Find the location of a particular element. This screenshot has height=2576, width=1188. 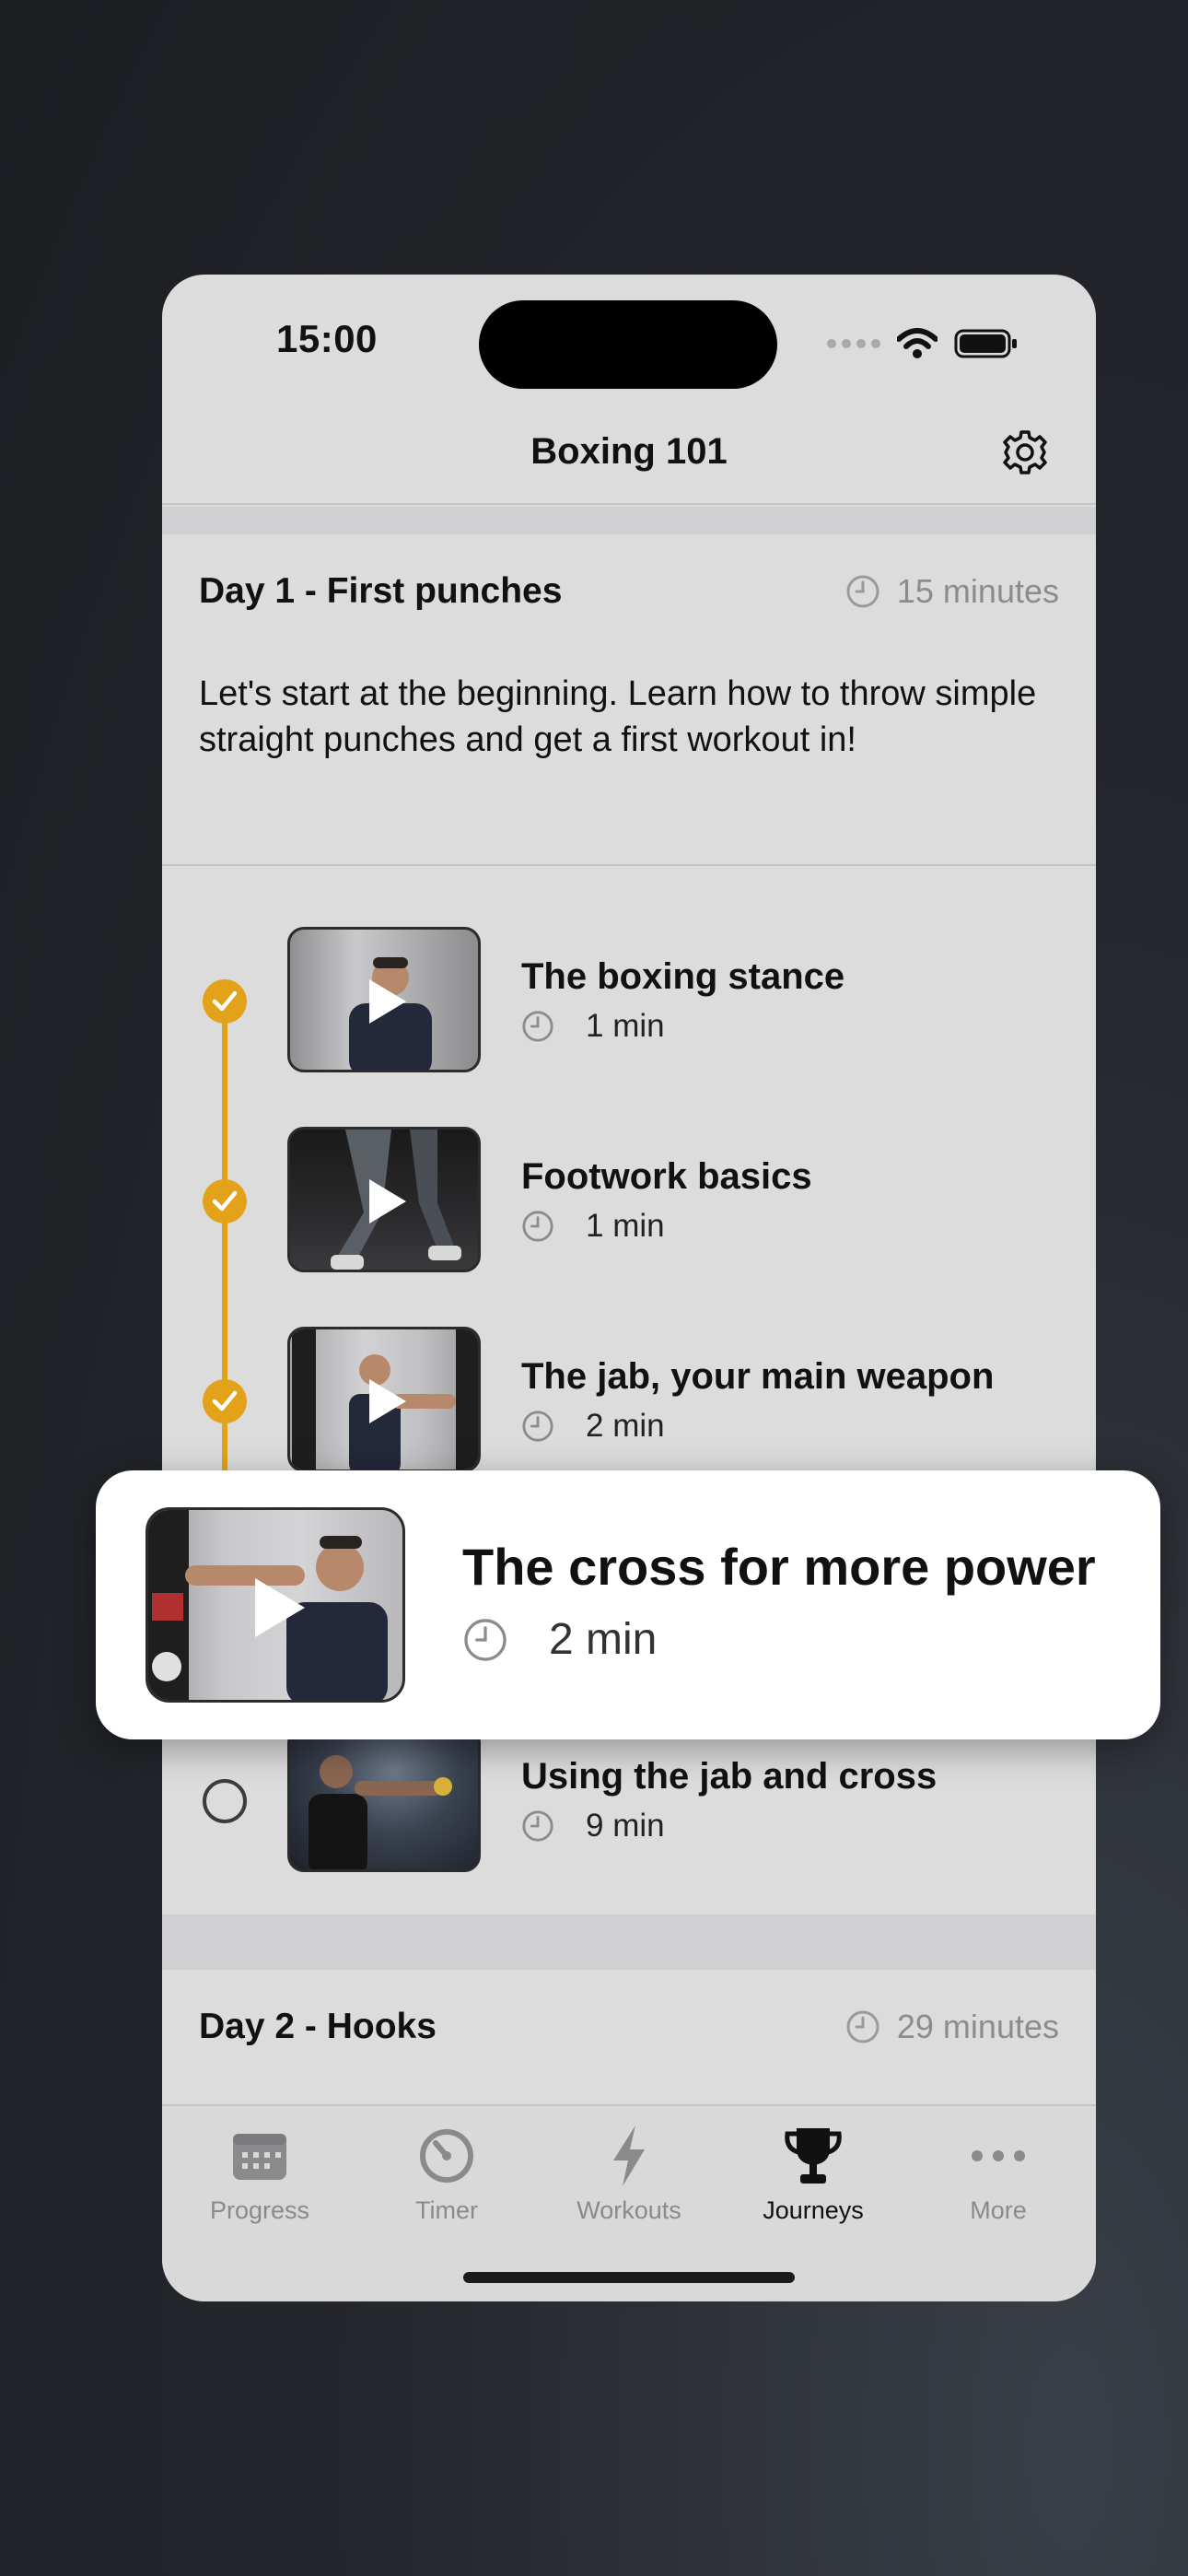

dynamic-island is located at coordinates (628, 344).